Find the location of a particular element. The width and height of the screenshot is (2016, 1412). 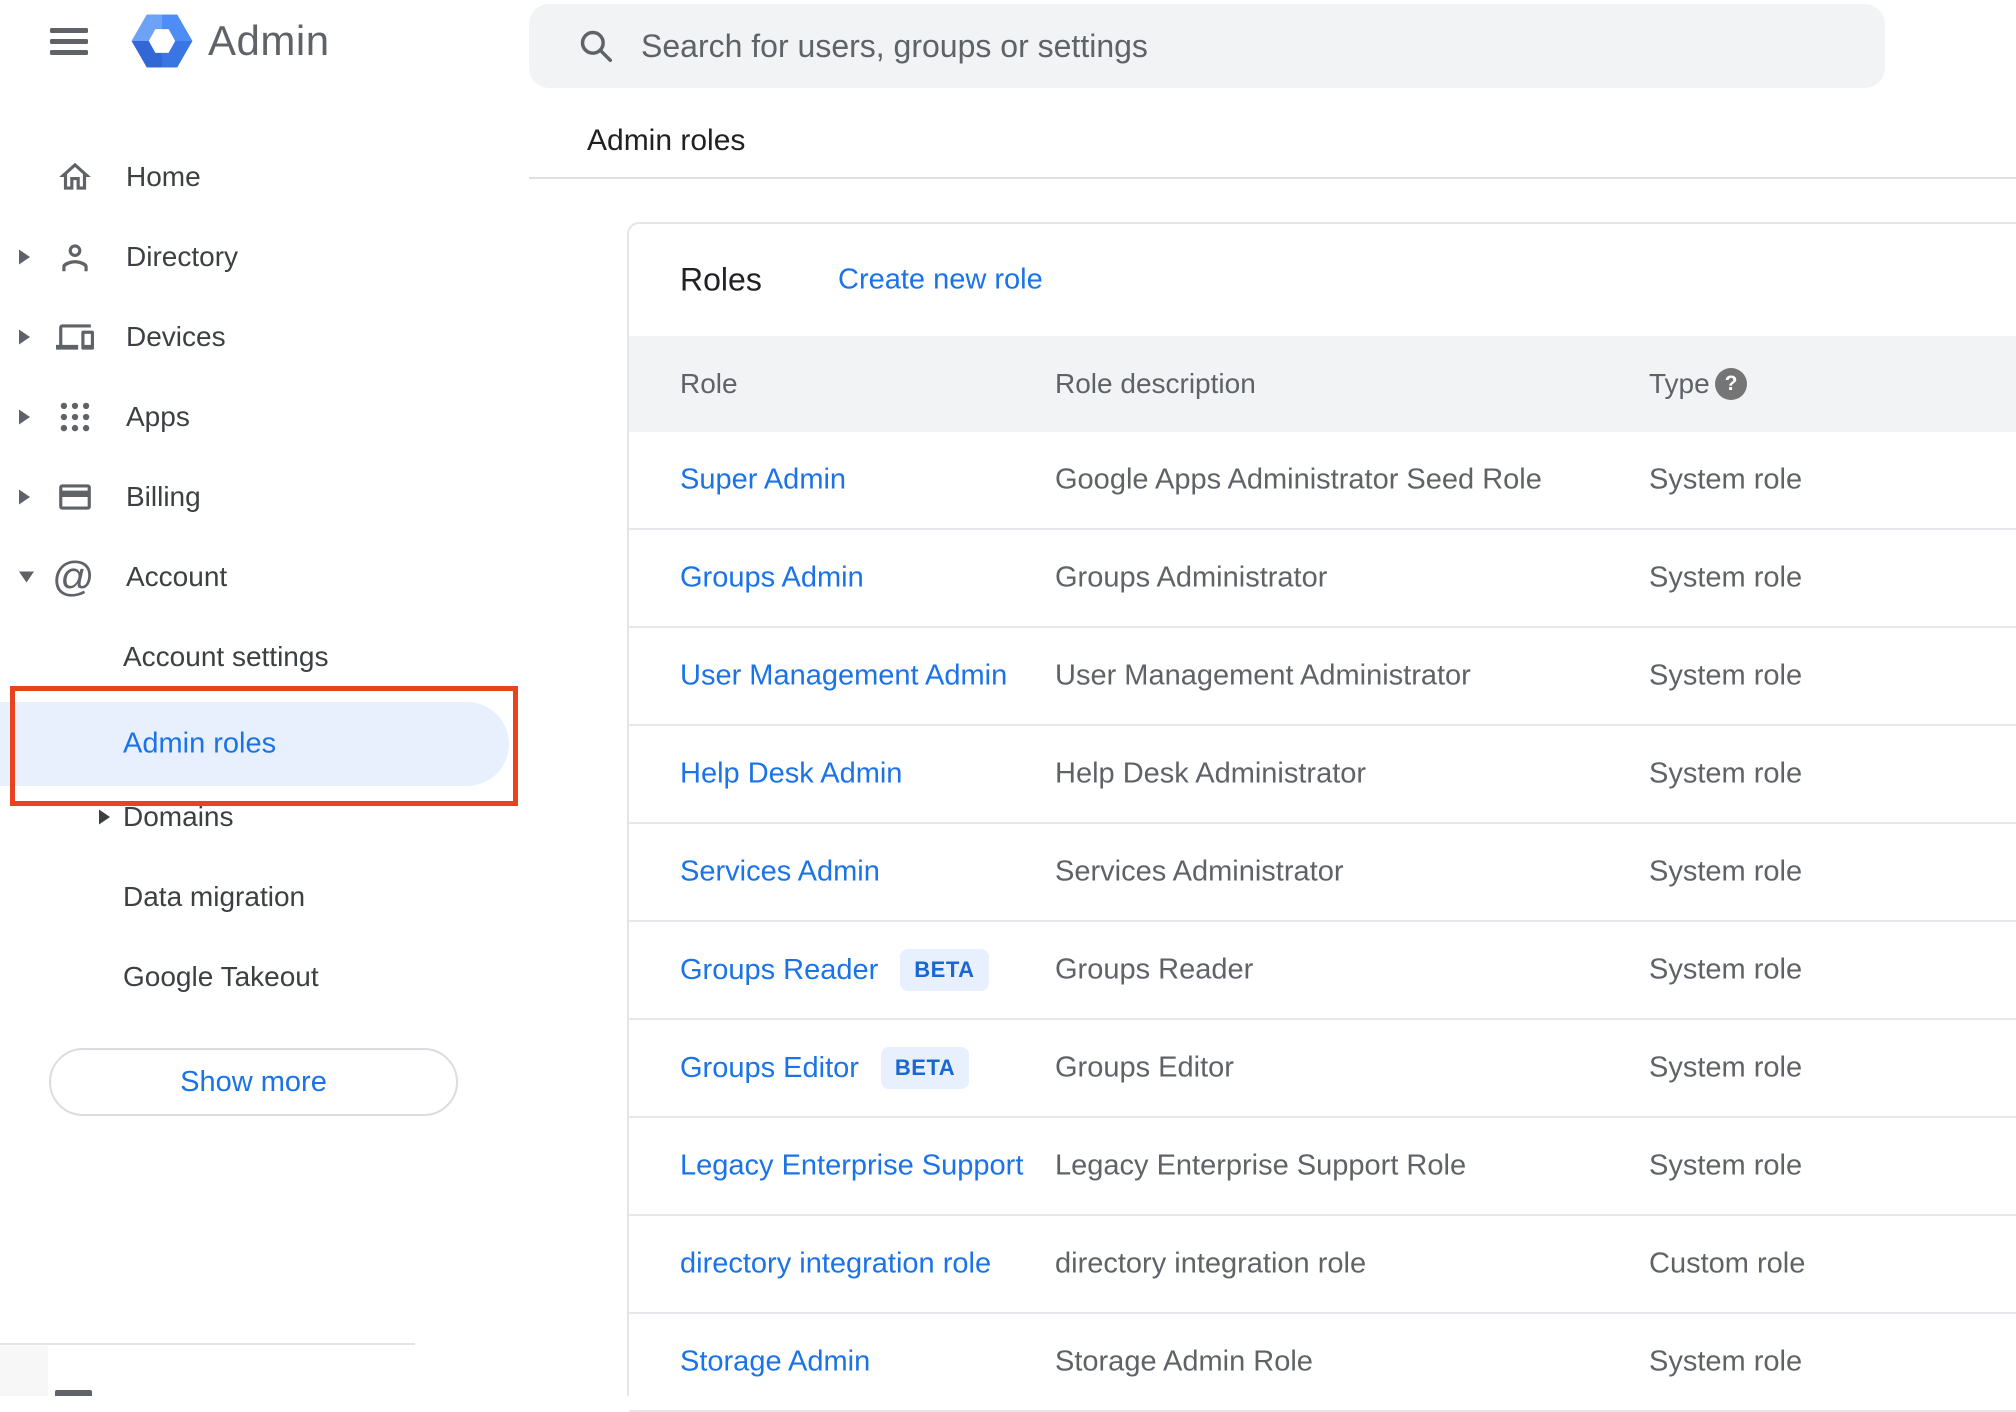

role-link: Groups Admin is located at coordinates (772, 578).